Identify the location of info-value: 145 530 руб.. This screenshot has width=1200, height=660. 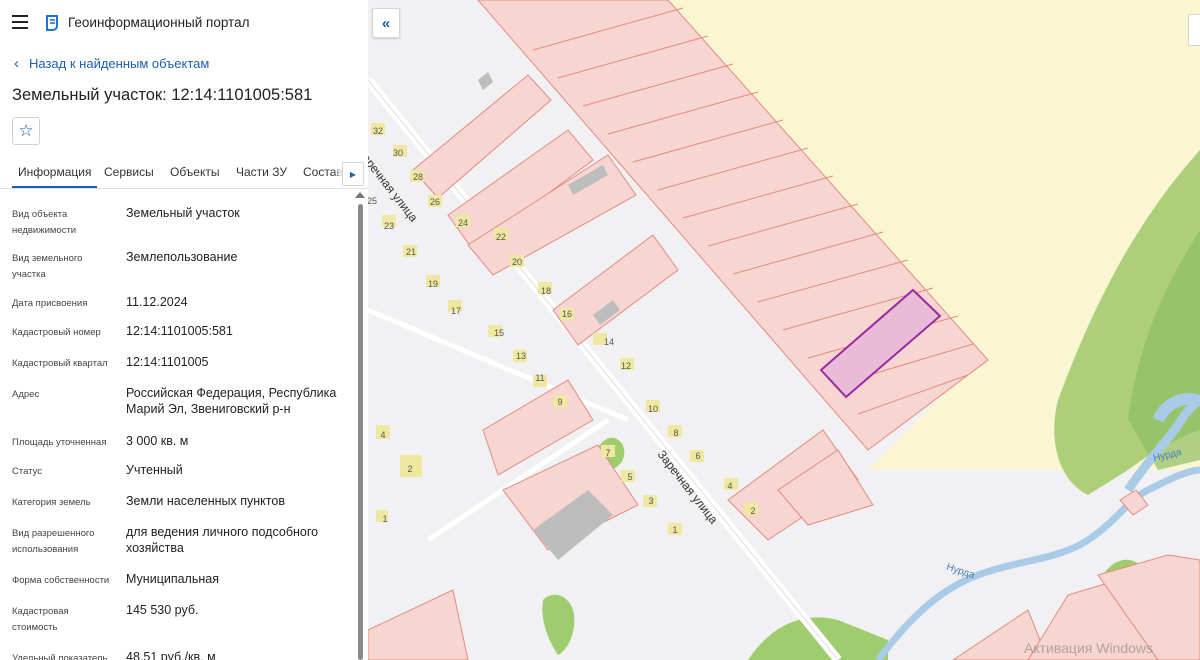
(162, 610).